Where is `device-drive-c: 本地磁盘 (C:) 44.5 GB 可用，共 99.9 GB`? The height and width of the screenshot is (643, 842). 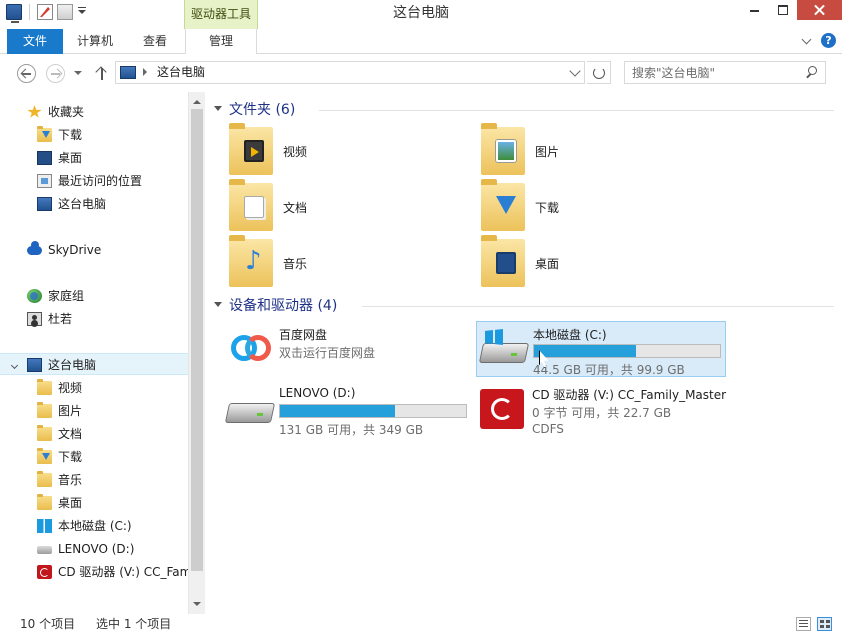 device-drive-c: 本地磁盘 (C:) 44.5 GB 可用，共 99.9 GB is located at coordinates (601, 349).